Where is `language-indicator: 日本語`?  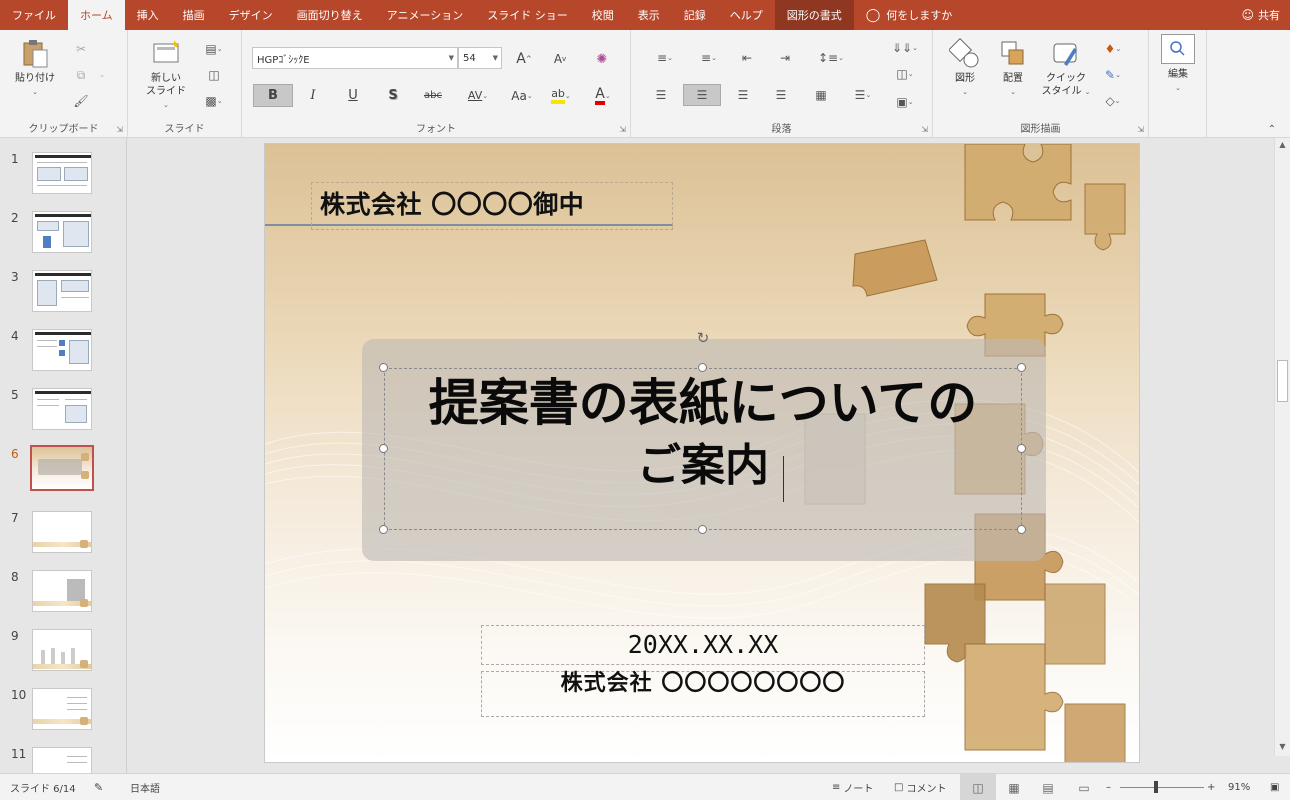 language-indicator: 日本語 is located at coordinates (145, 787).